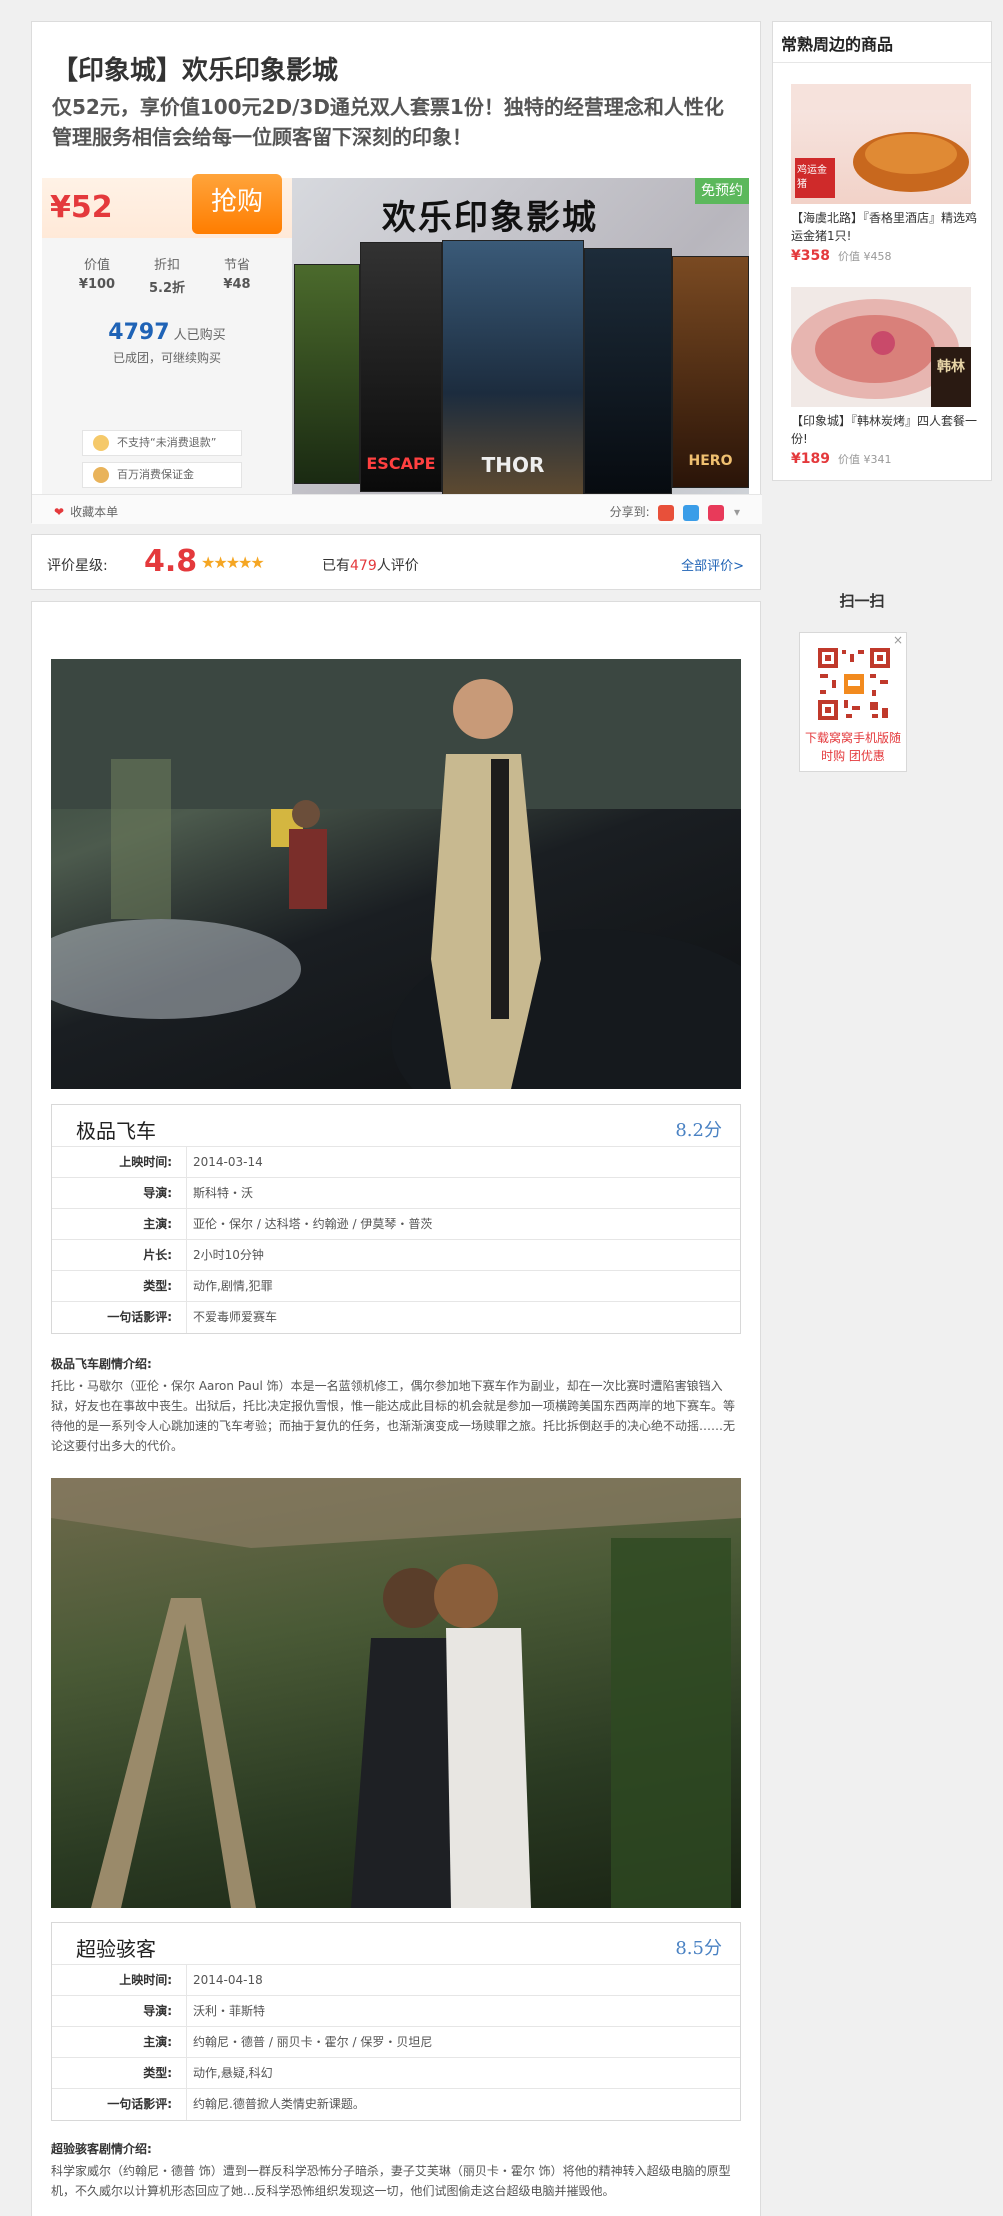  Describe the element at coordinates (881, 144) in the screenshot. I see `nearby-item-1-image: 鸡运金猪` at that location.